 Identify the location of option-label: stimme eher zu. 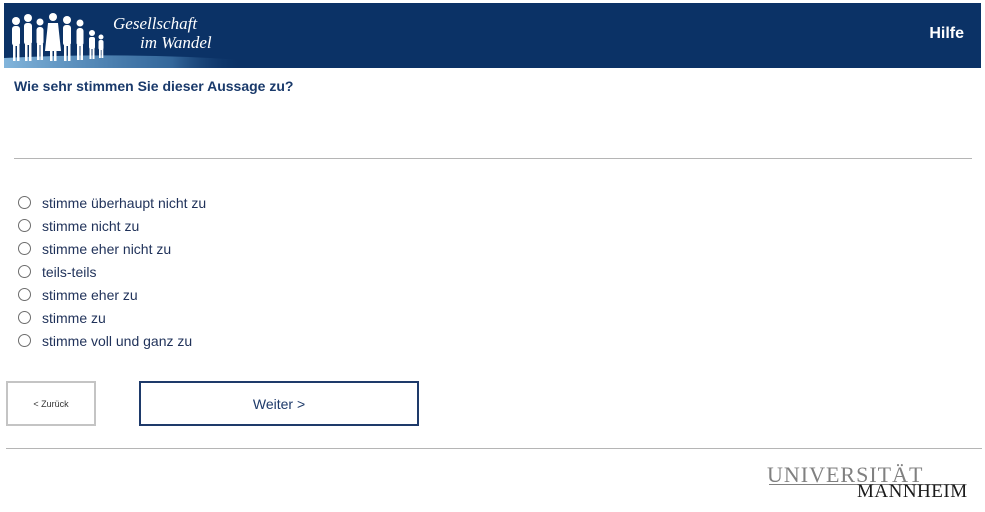
(90, 294).